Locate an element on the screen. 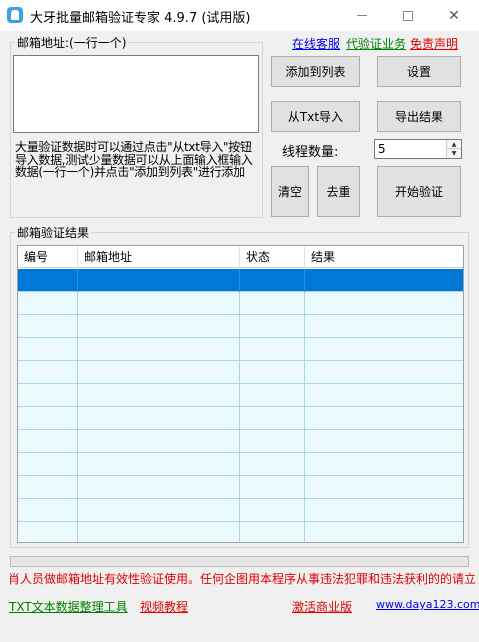  import-txt-button: 从Txt导入 is located at coordinates (315, 116).